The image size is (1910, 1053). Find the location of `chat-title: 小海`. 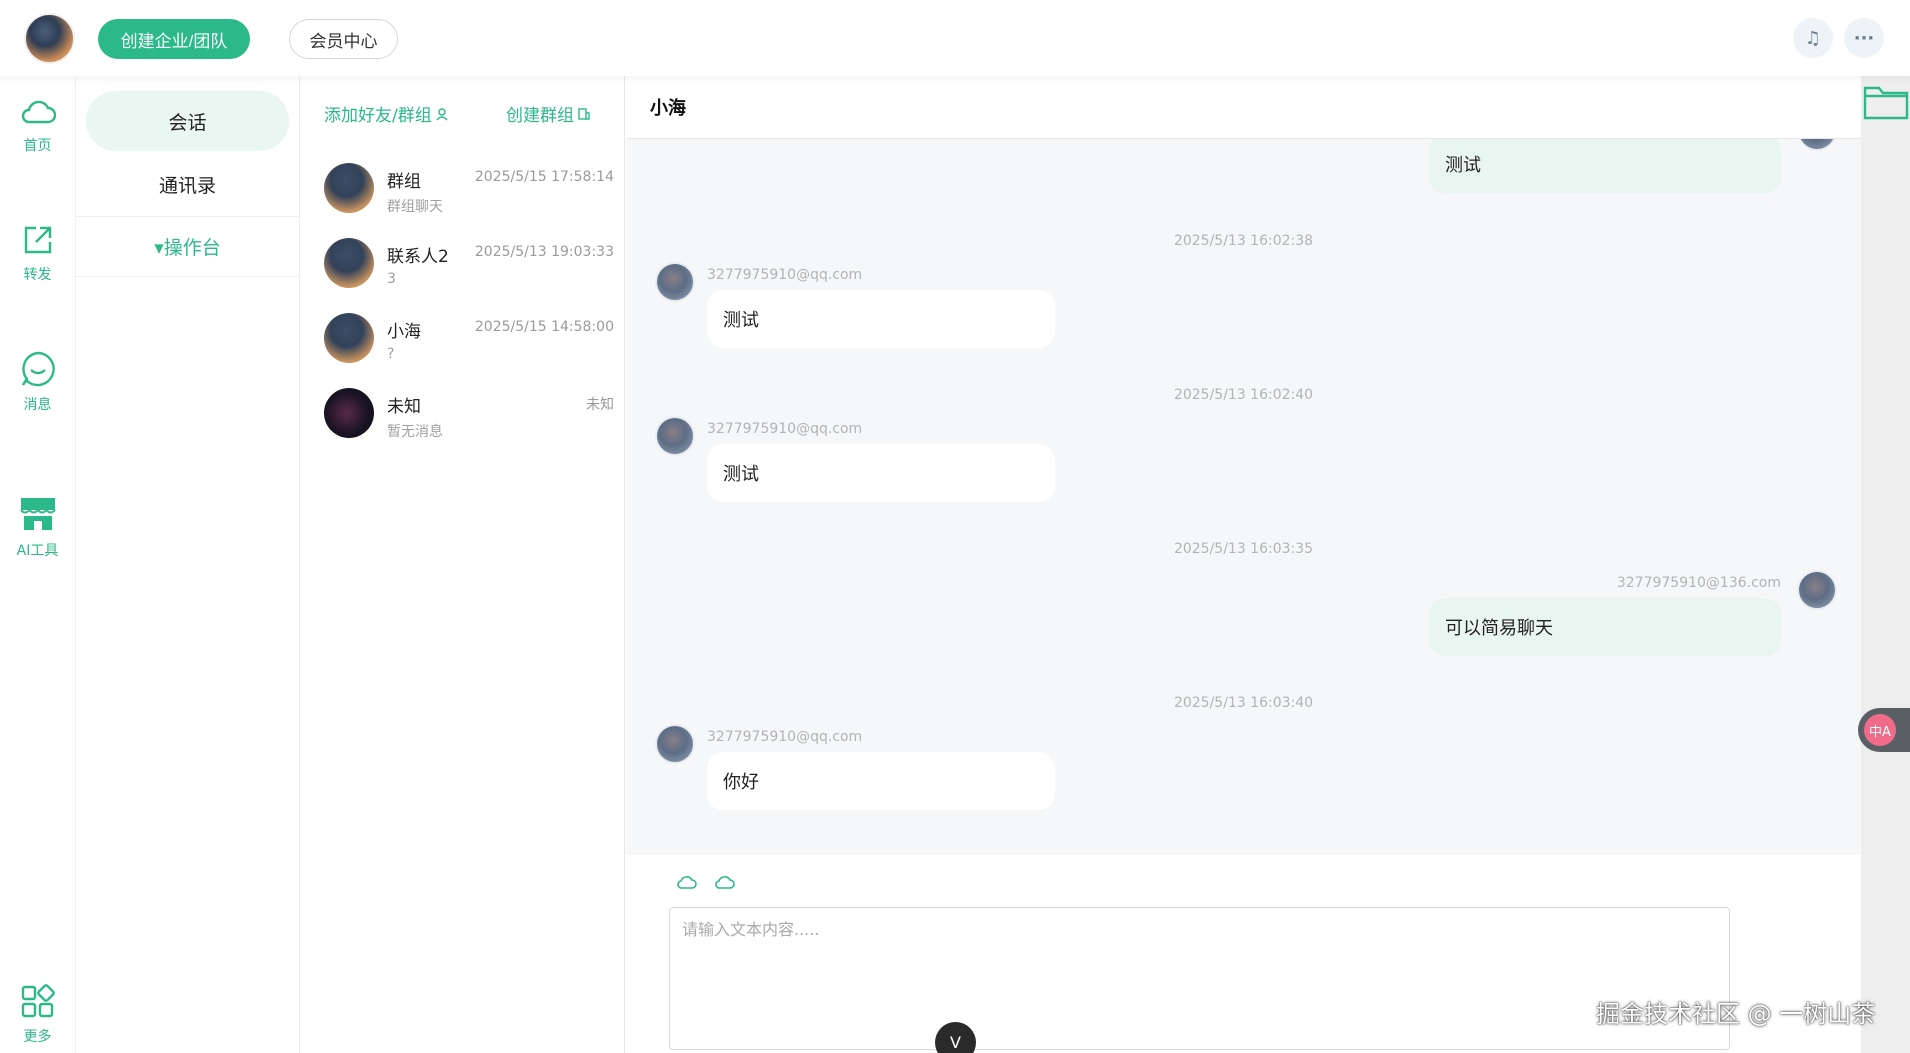

chat-title: 小海 is located at coordinates (1243, 107).